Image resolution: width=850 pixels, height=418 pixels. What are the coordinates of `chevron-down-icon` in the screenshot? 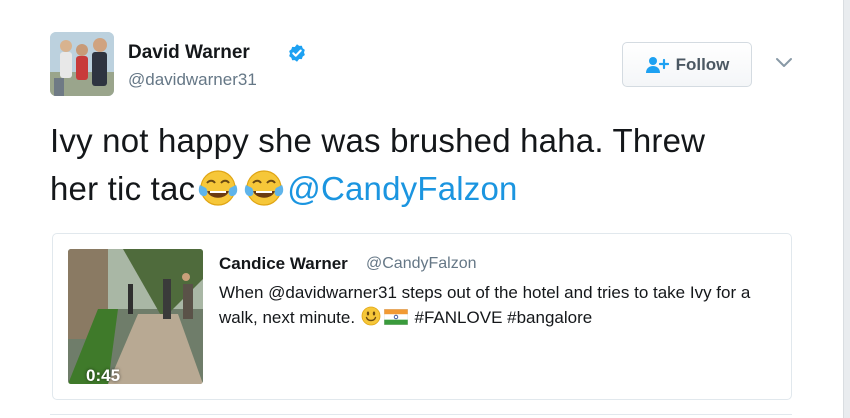 It's located at (784, 63).